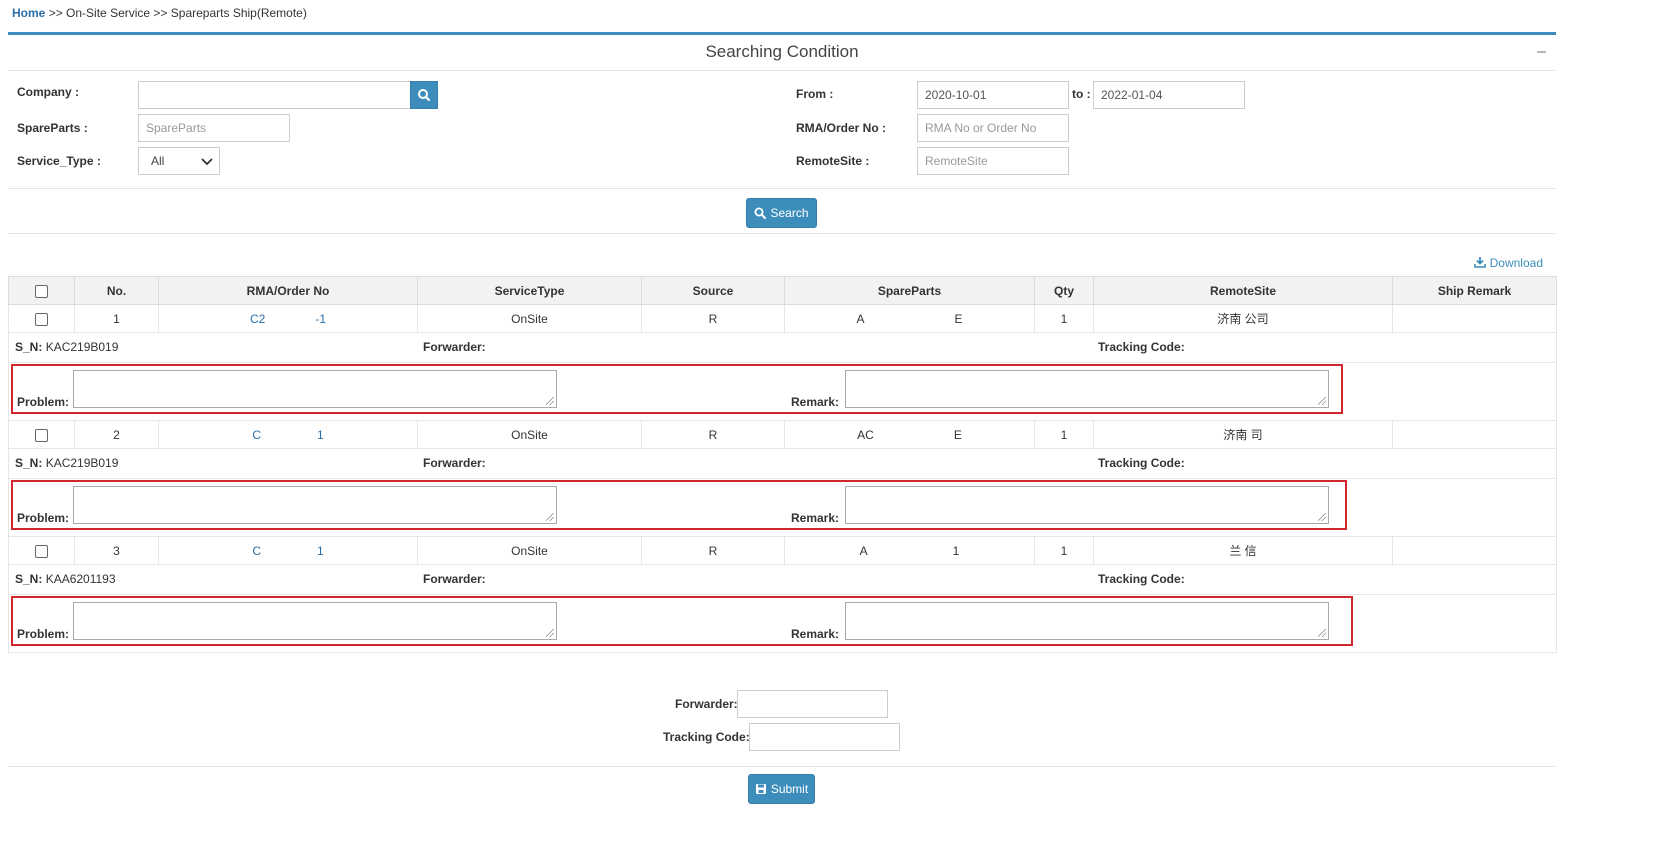 The height and width of the screenshot is (850, 1655). I want to click on column-header: Qty, so click(1064, 290).